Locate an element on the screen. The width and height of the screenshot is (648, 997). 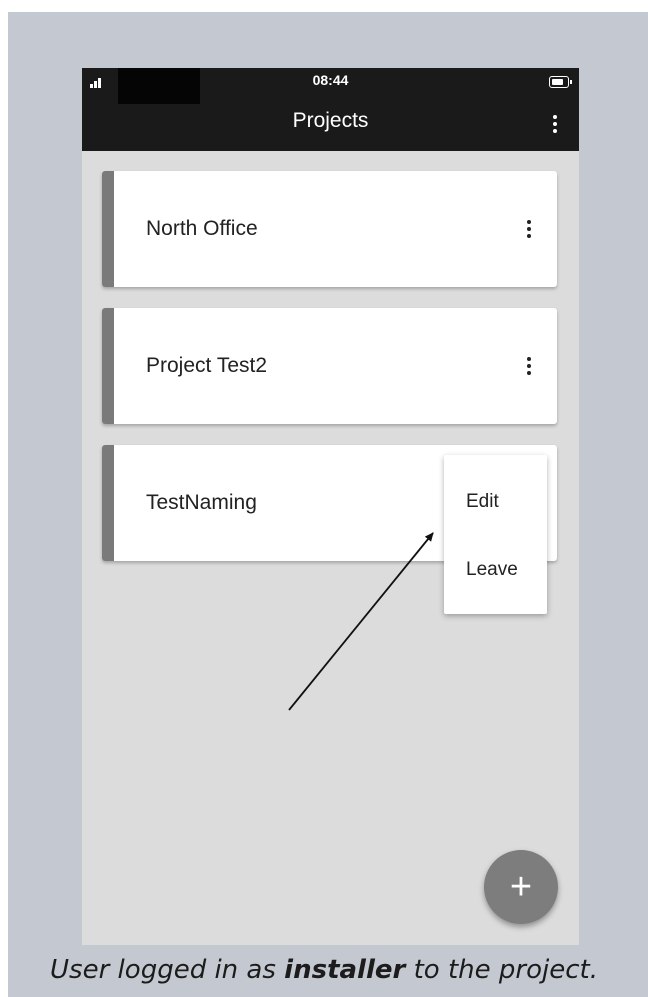
caption-text-end: to the project. is located at coordinates (501, 970).